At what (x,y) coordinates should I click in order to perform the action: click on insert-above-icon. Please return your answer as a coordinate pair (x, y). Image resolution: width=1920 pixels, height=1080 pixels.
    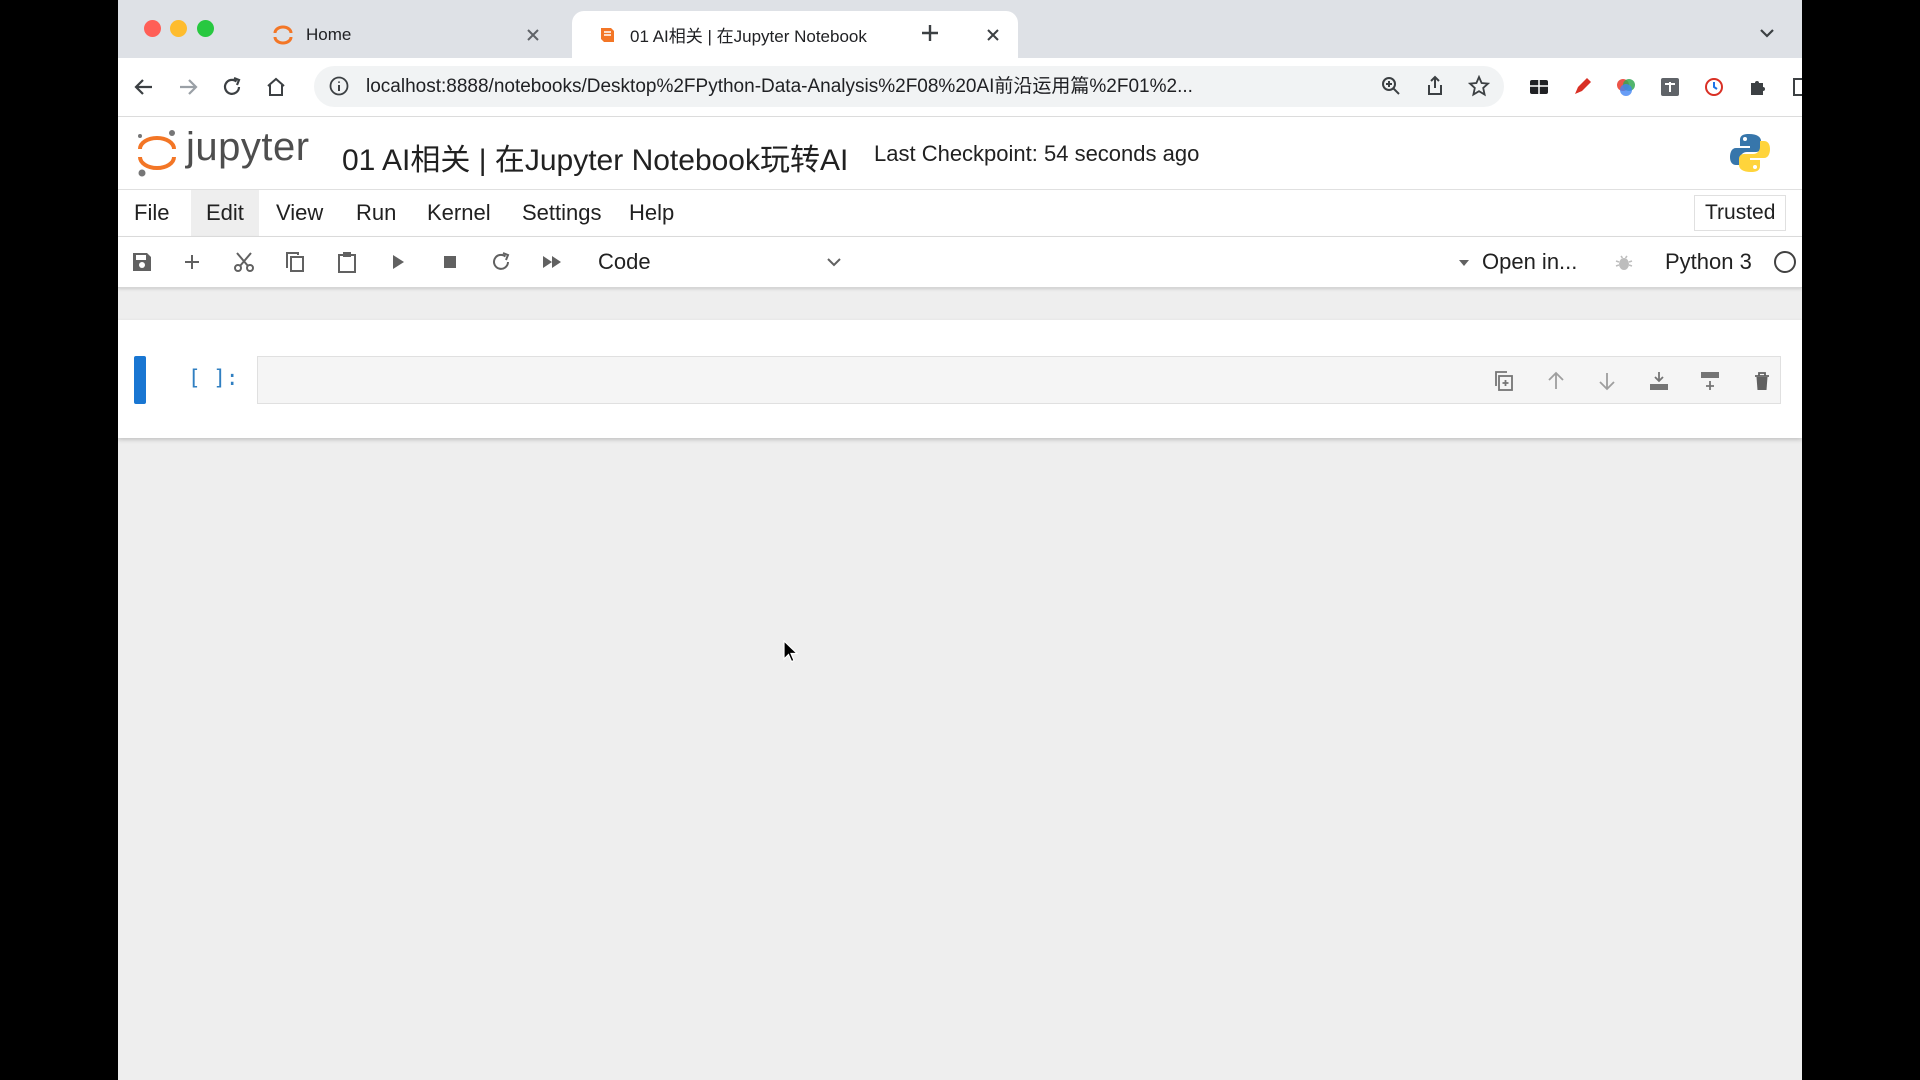
    Looking at the image, I should click on (1659, 381).